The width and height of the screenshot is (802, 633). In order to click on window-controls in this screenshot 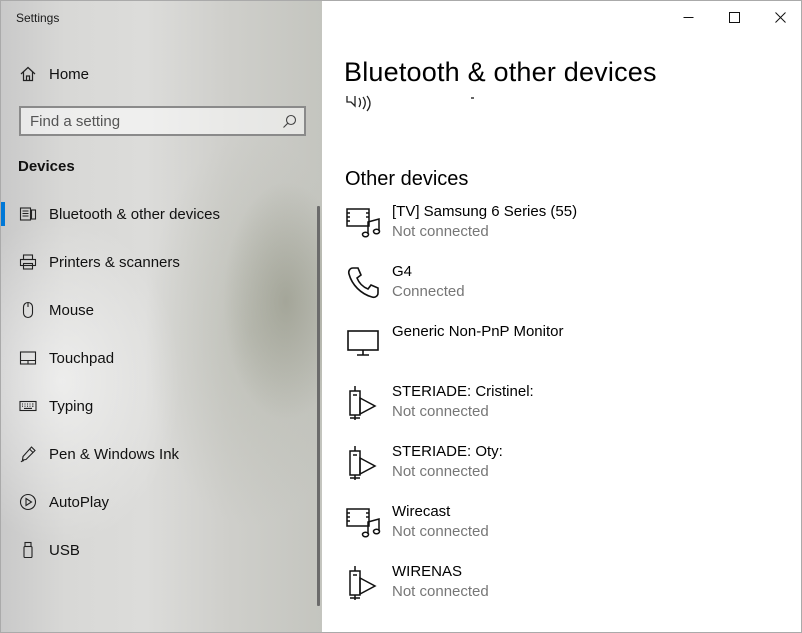, I will do `click(733, 17)`.